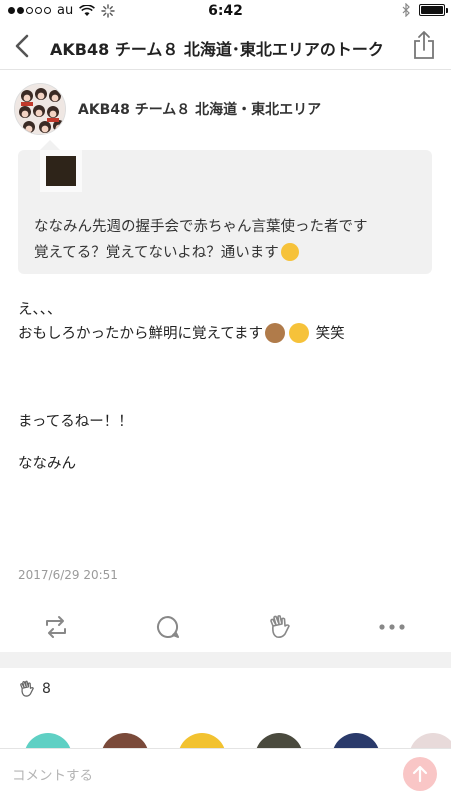 The width and height of the screenshot is (451, 800). What do you see at coordinates (75, 422) in the screenshot?
I see `body-line: まってるねー！！` at bounding box center [75, 422].